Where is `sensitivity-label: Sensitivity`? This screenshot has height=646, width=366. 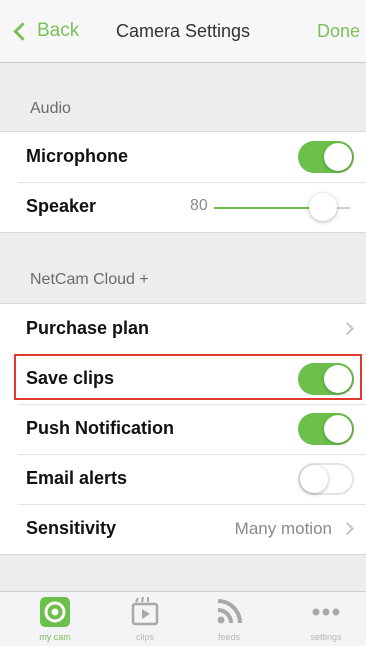 sensitivity-label: Sensitivity is located at coordinates (71, 528).